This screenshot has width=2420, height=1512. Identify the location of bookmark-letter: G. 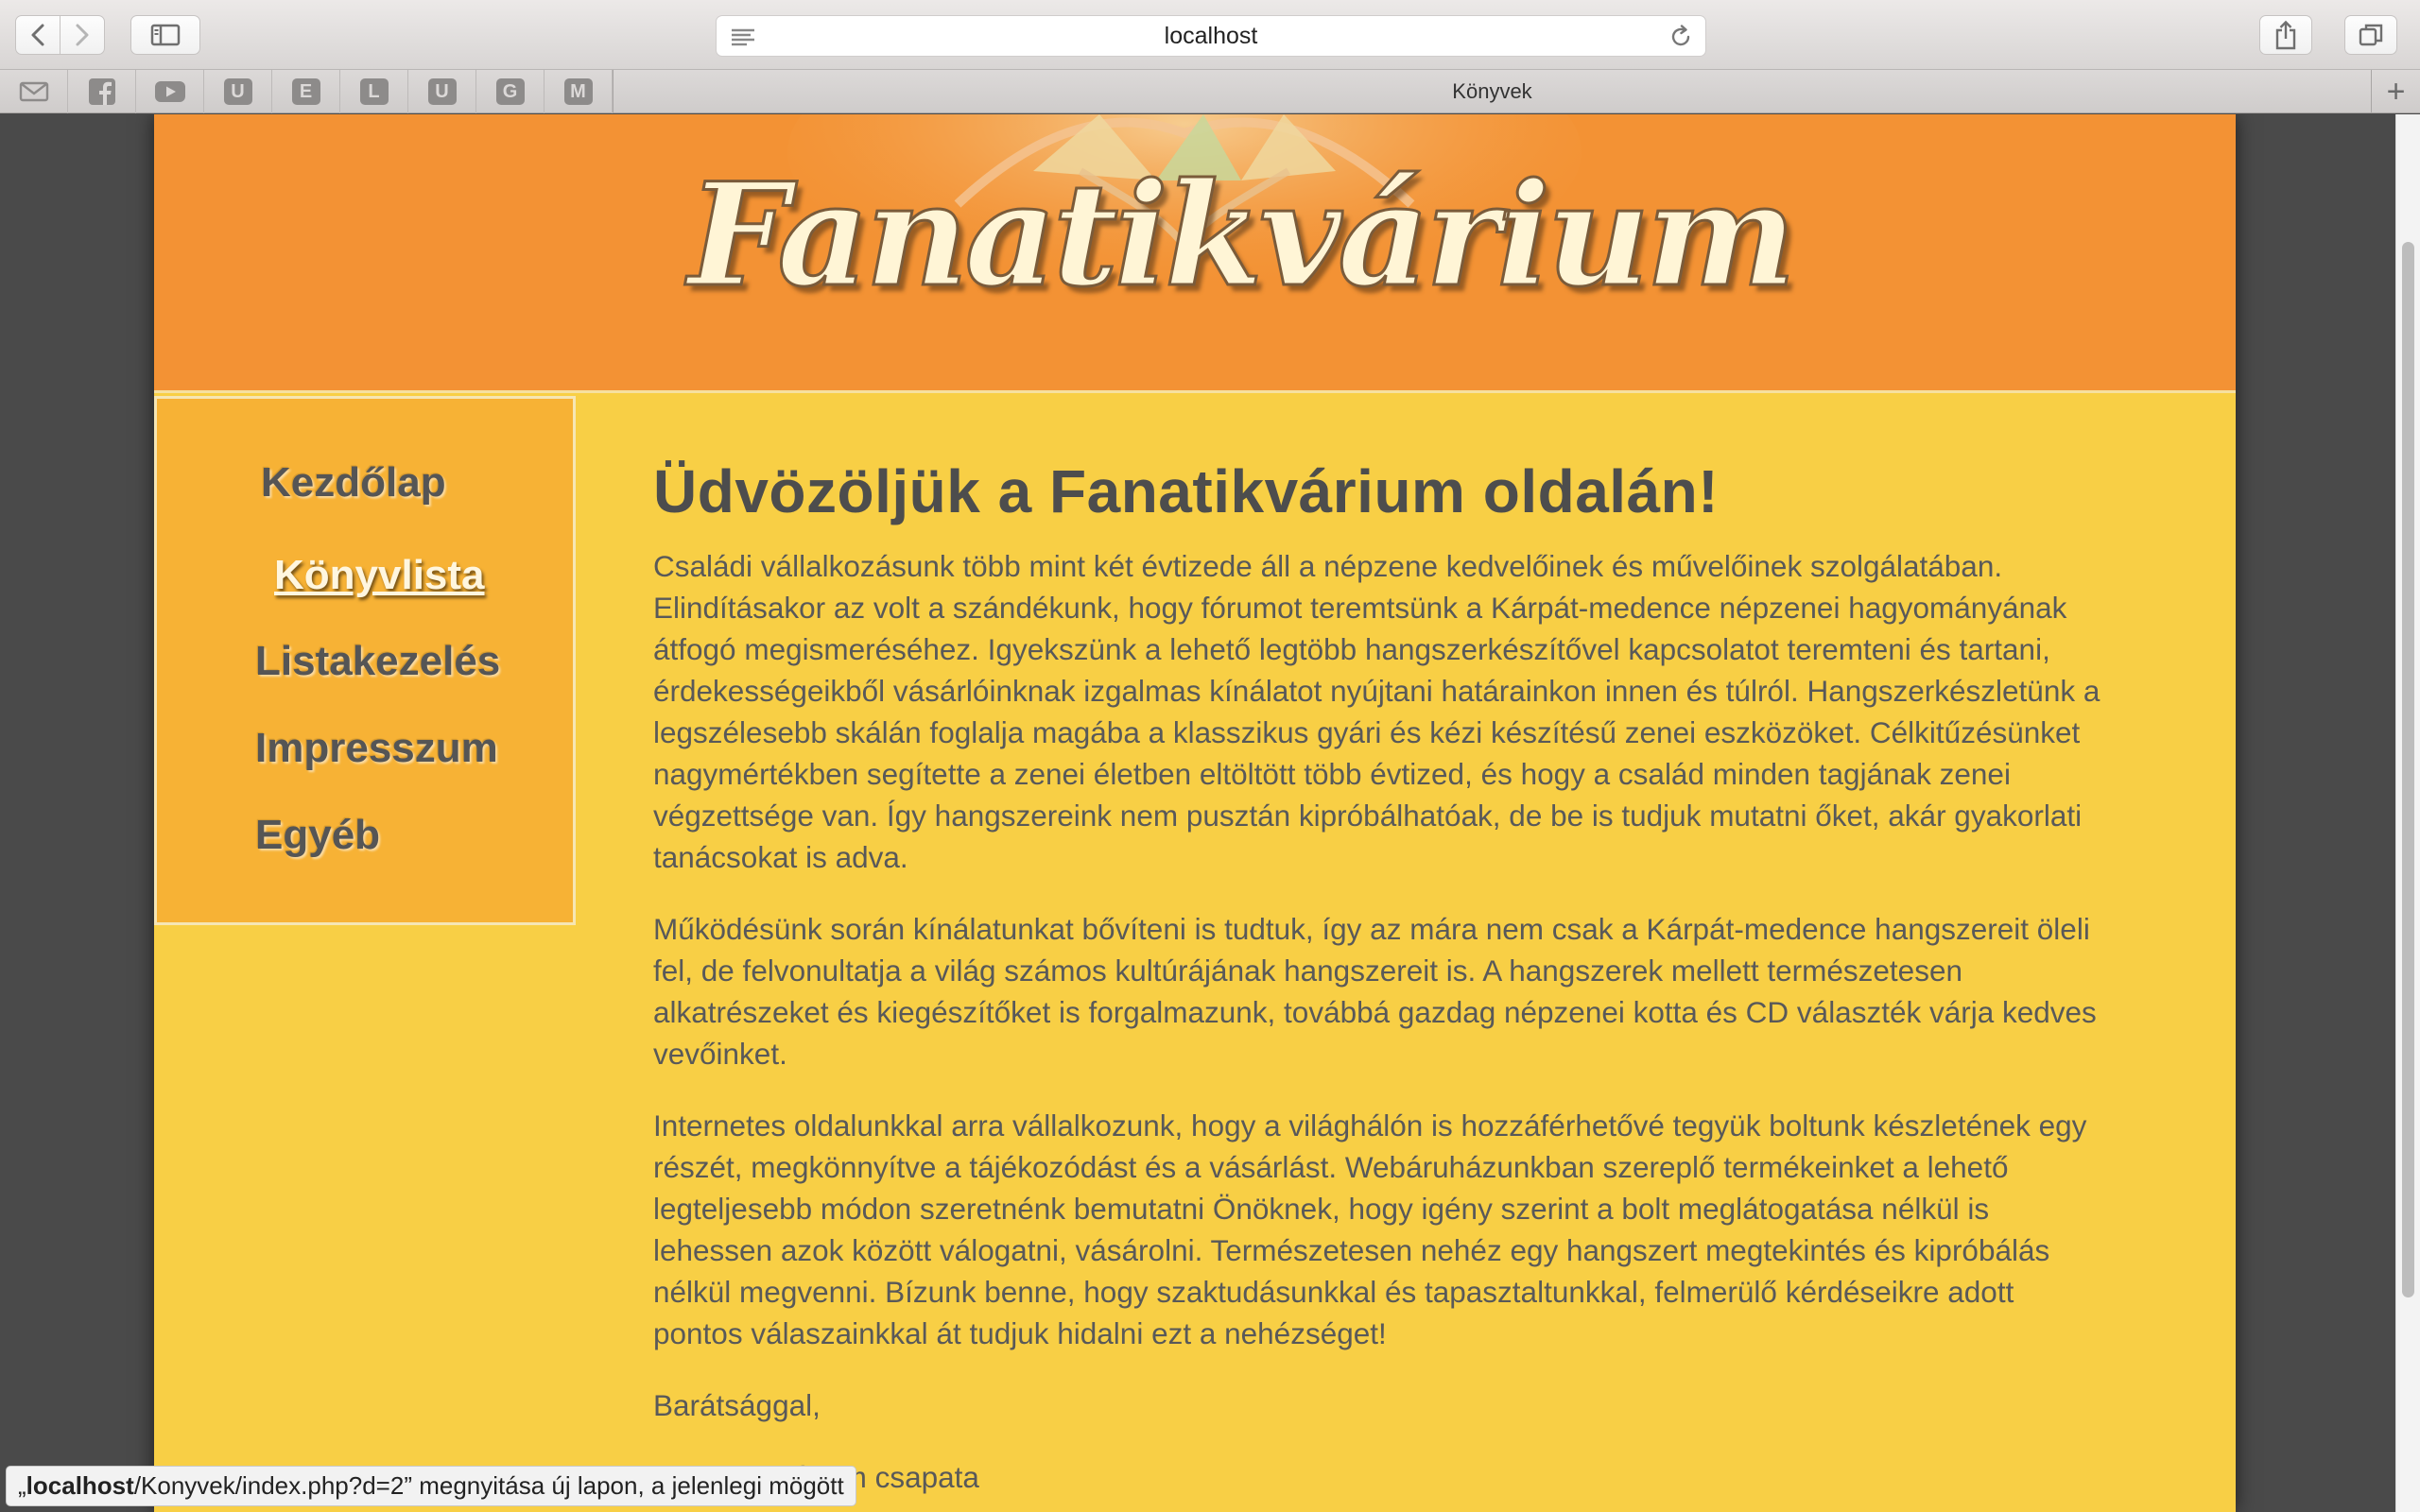
(510, 91).